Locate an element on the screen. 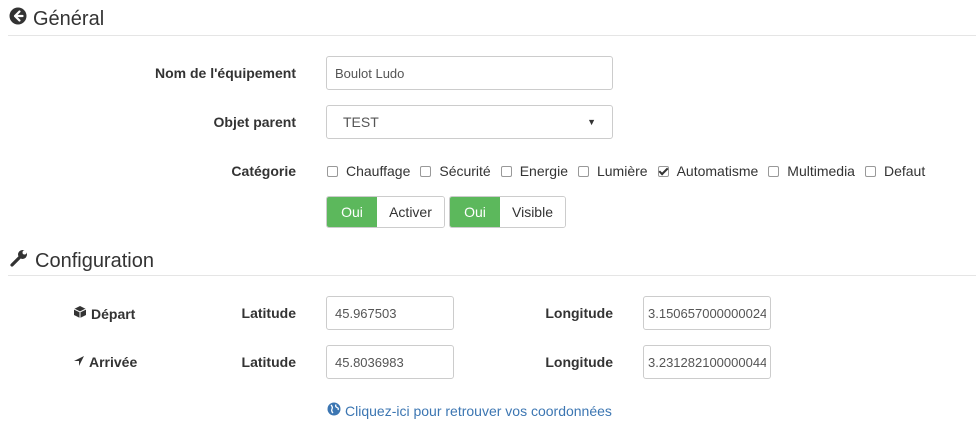 Image resolution: width=976 pixels, height=424 pixels. depart-longitude-input is located at coordinates (707, 313).